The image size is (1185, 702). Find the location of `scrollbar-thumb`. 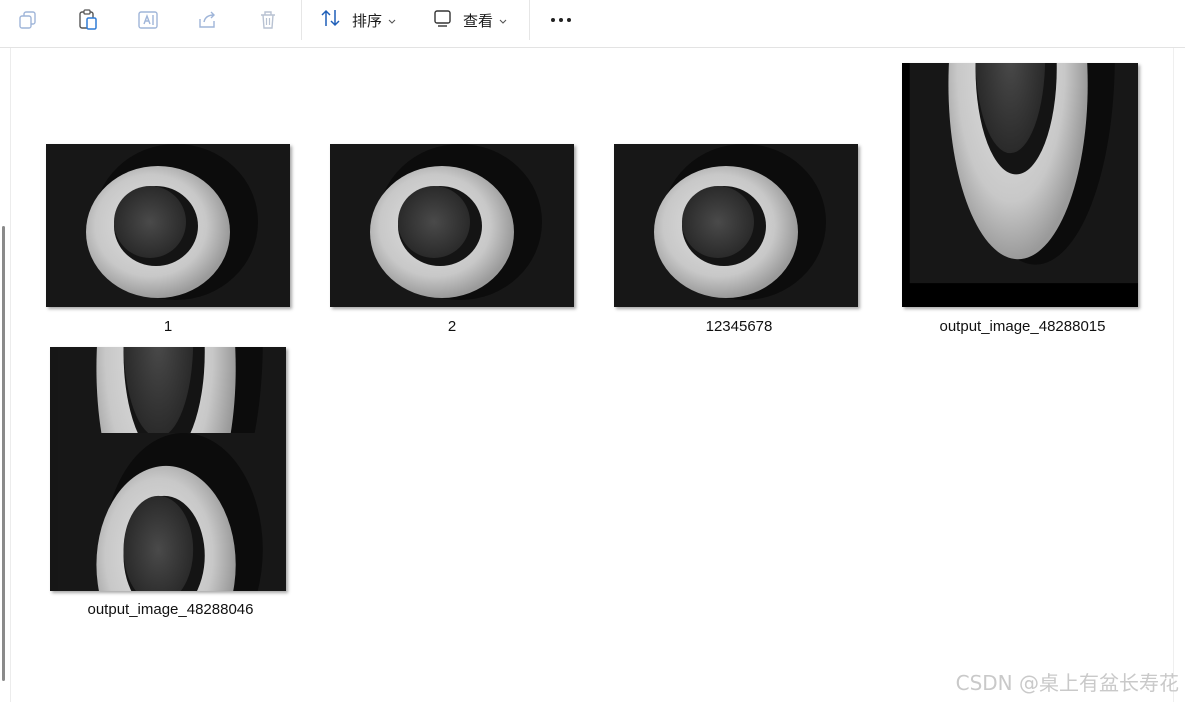

scrollbar-thumb is located at coordinates (3, 453).